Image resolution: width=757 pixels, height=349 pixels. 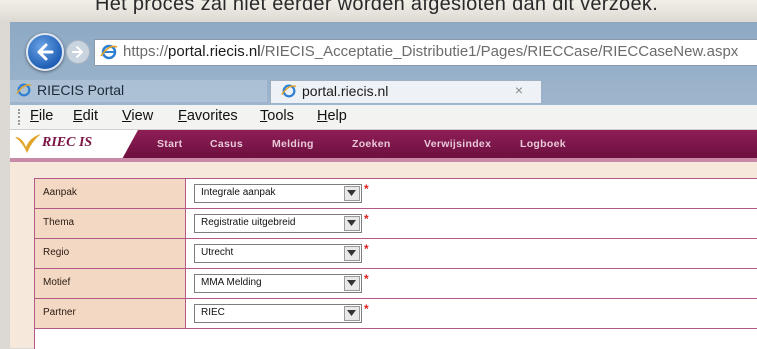 I want to click on select-value: Integrale aanpak, so click(x=238, y=192).